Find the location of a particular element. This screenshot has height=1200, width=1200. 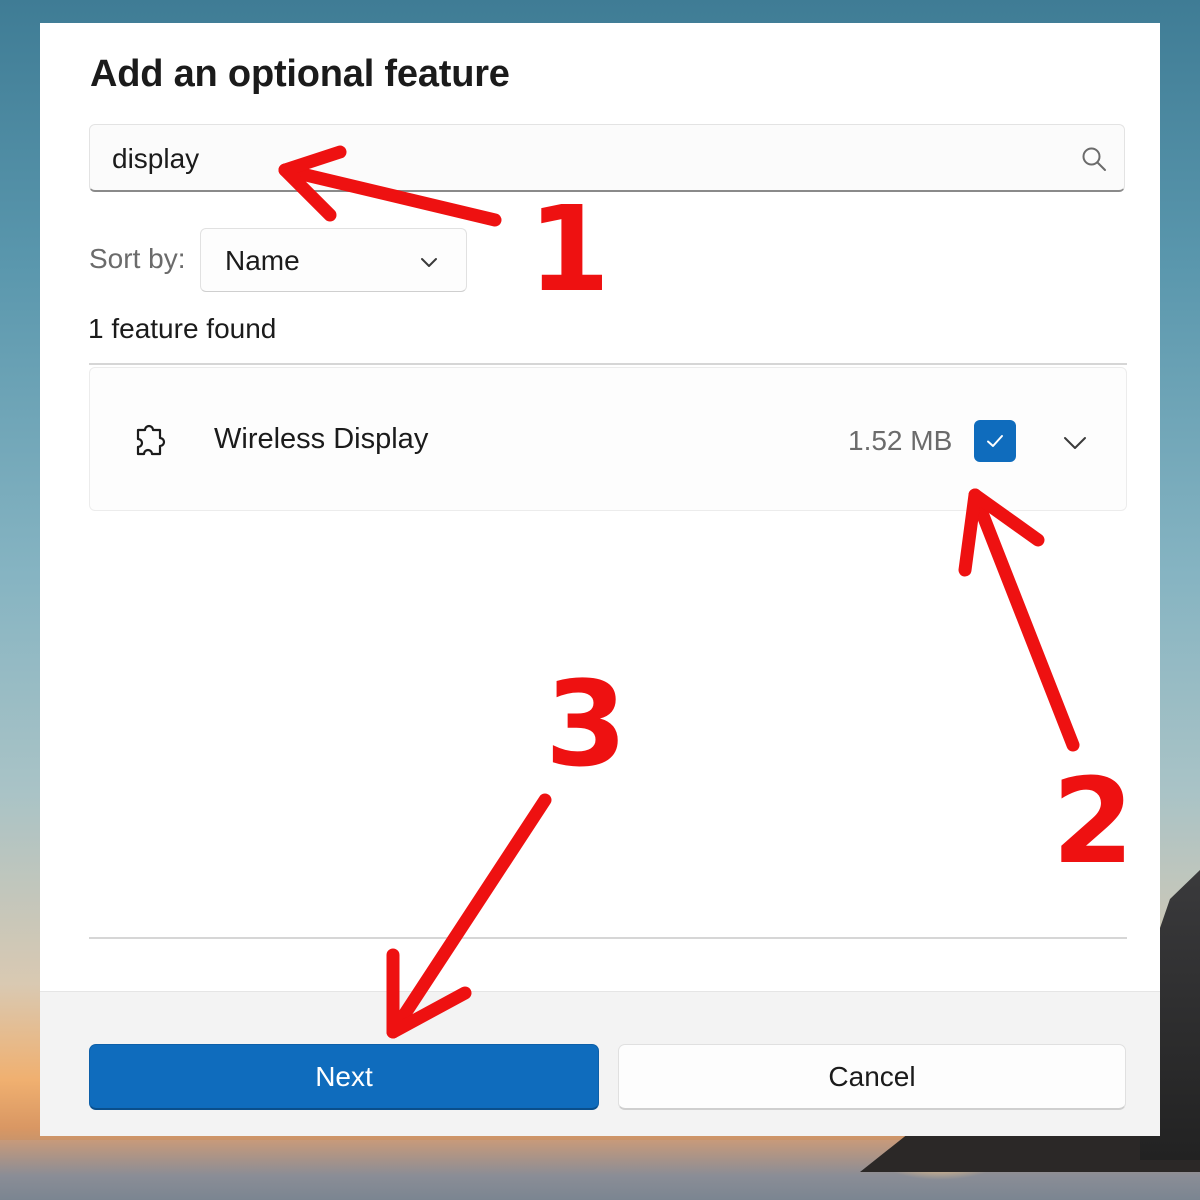

annotation-number-1: 1 is located at coordinates (569, 249).